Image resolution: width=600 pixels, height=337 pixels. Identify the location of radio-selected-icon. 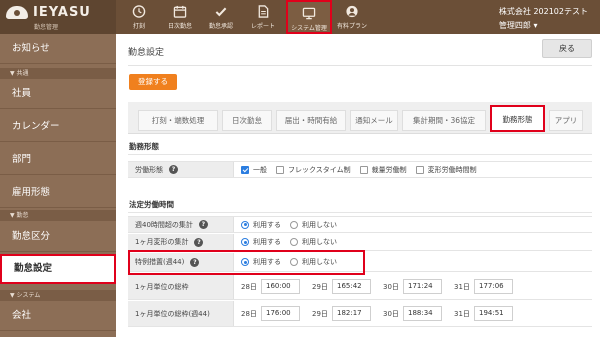
(245, 224).